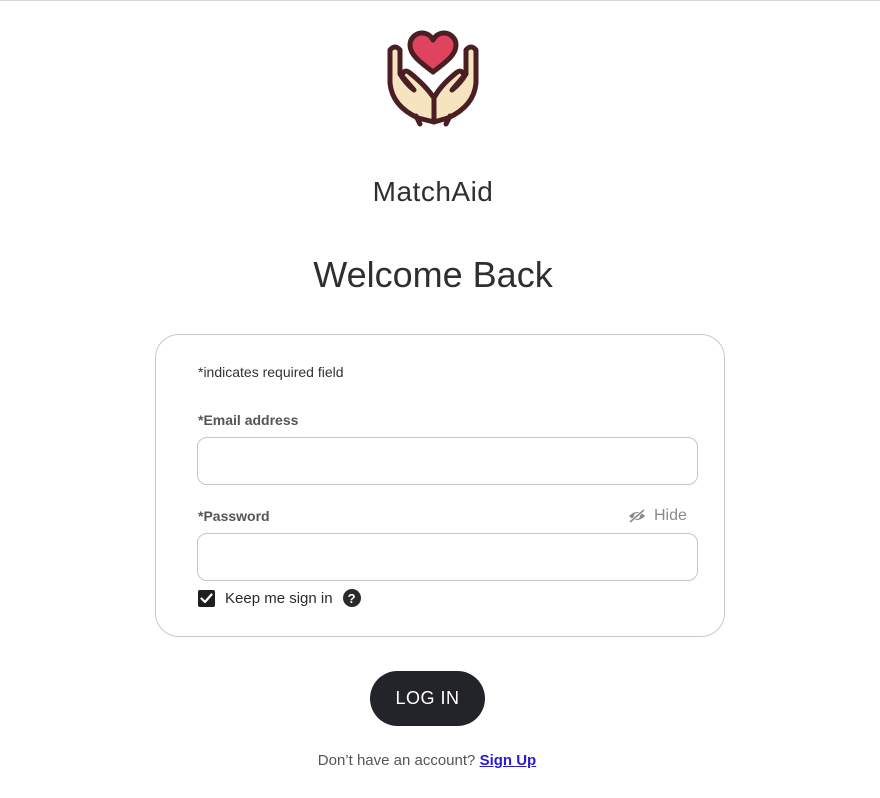  I want to click on email-field, so click(447, 461).